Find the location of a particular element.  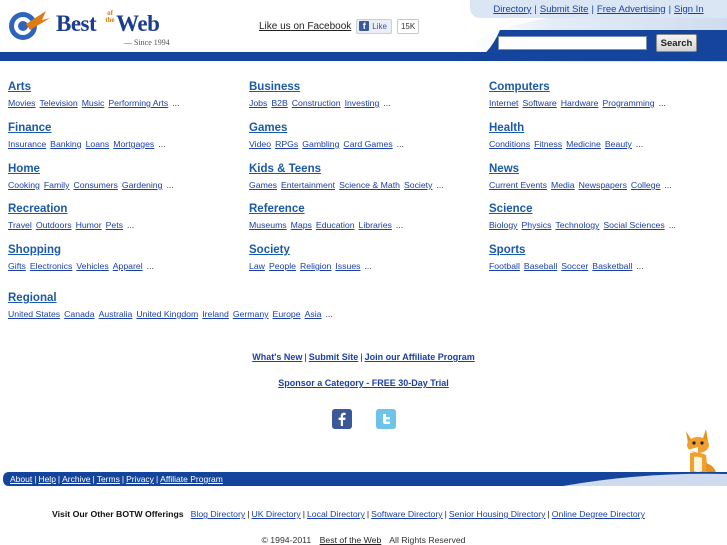

footer-link-help: Help is located at coordinates (46, 479).